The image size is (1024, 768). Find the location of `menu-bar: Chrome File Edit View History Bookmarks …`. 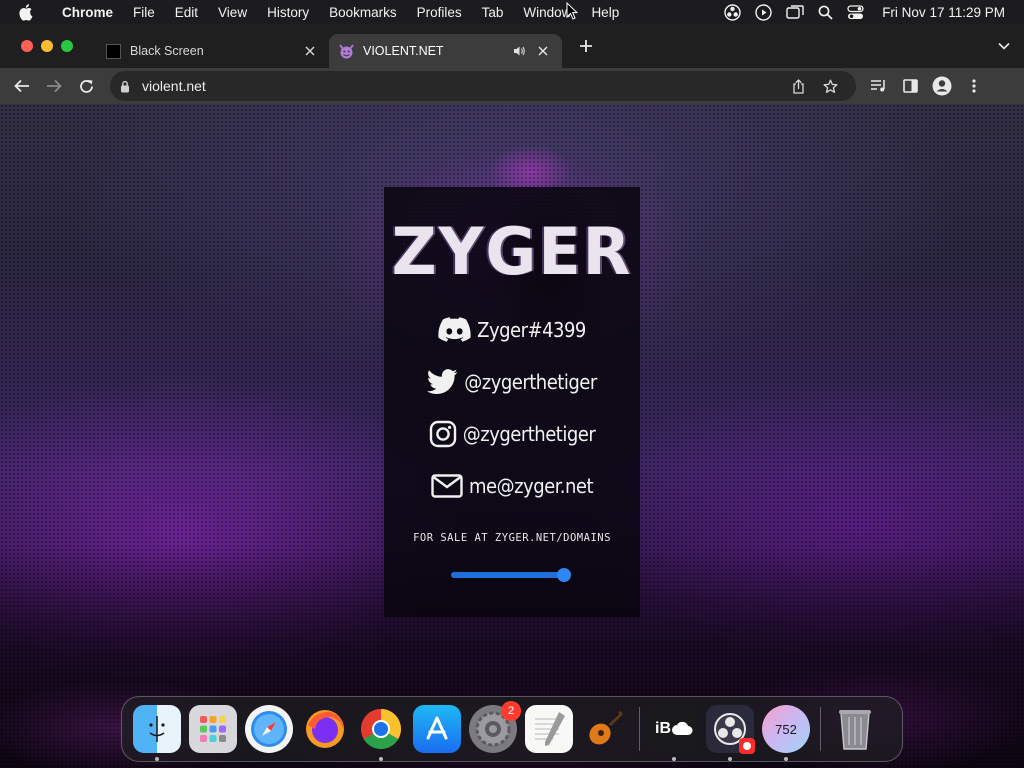

menu-bar: Chrome File Edit View History Bookmarks … is located at coordinates (512, 12).